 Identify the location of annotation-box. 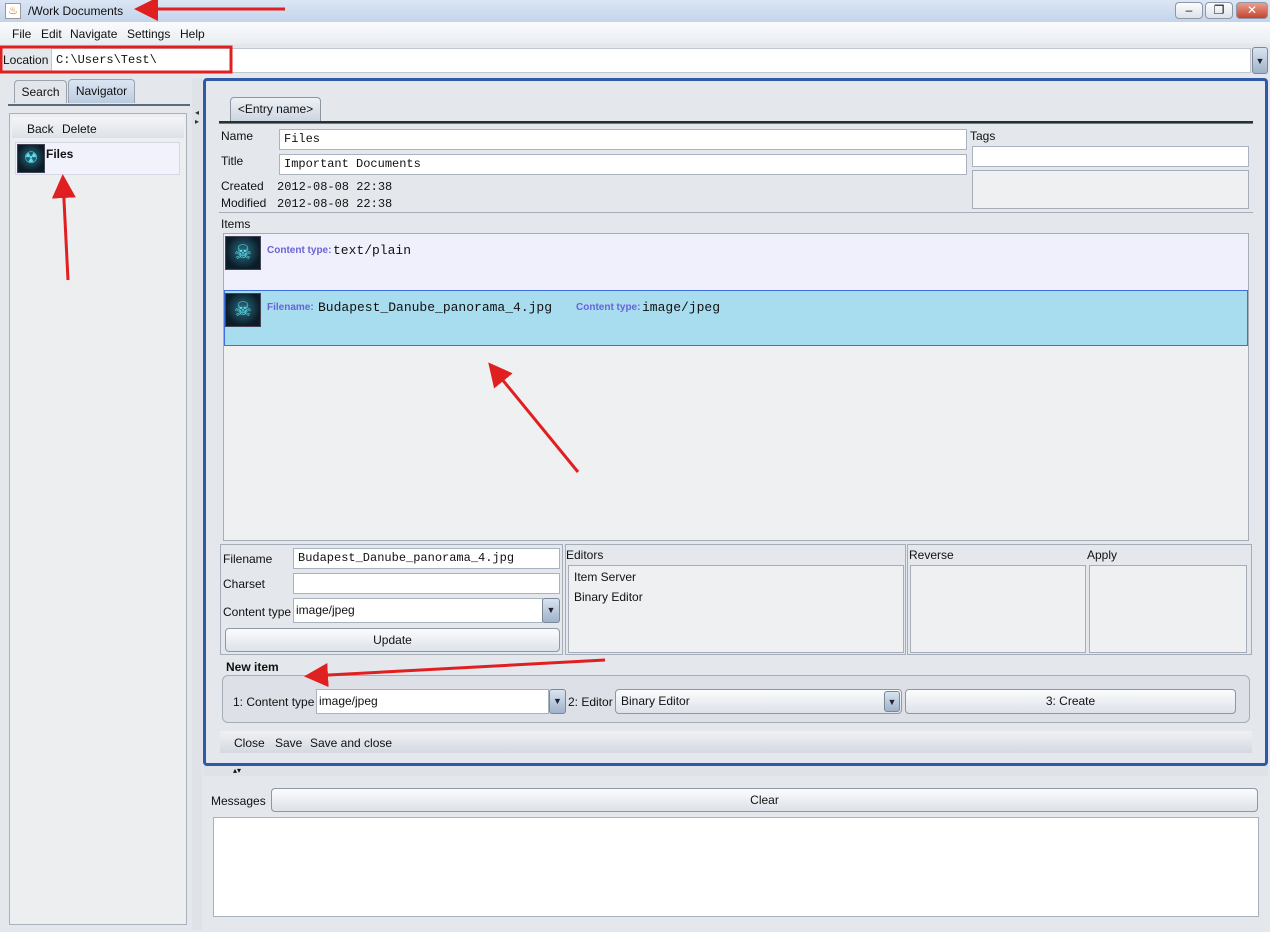
(116, 59).